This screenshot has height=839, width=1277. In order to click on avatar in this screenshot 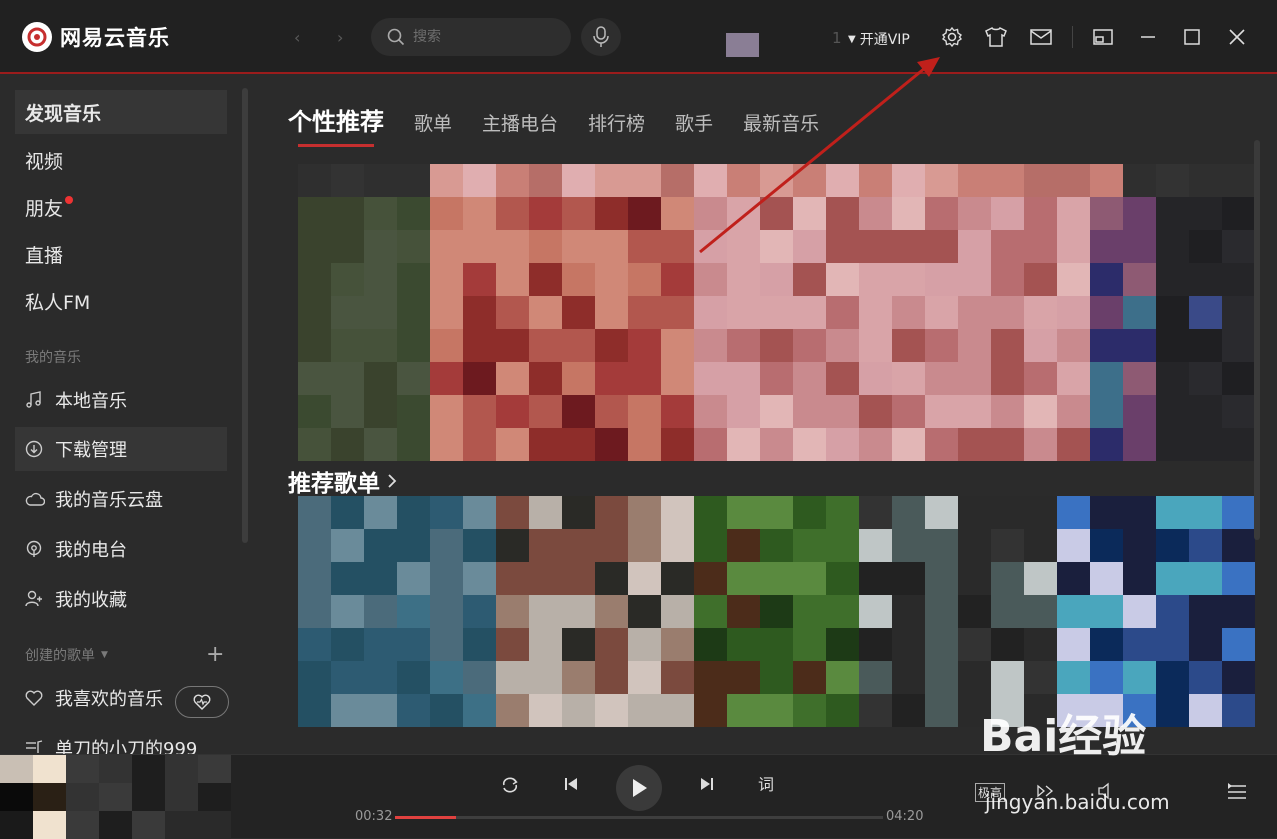, I will do `click(742, 45)`.